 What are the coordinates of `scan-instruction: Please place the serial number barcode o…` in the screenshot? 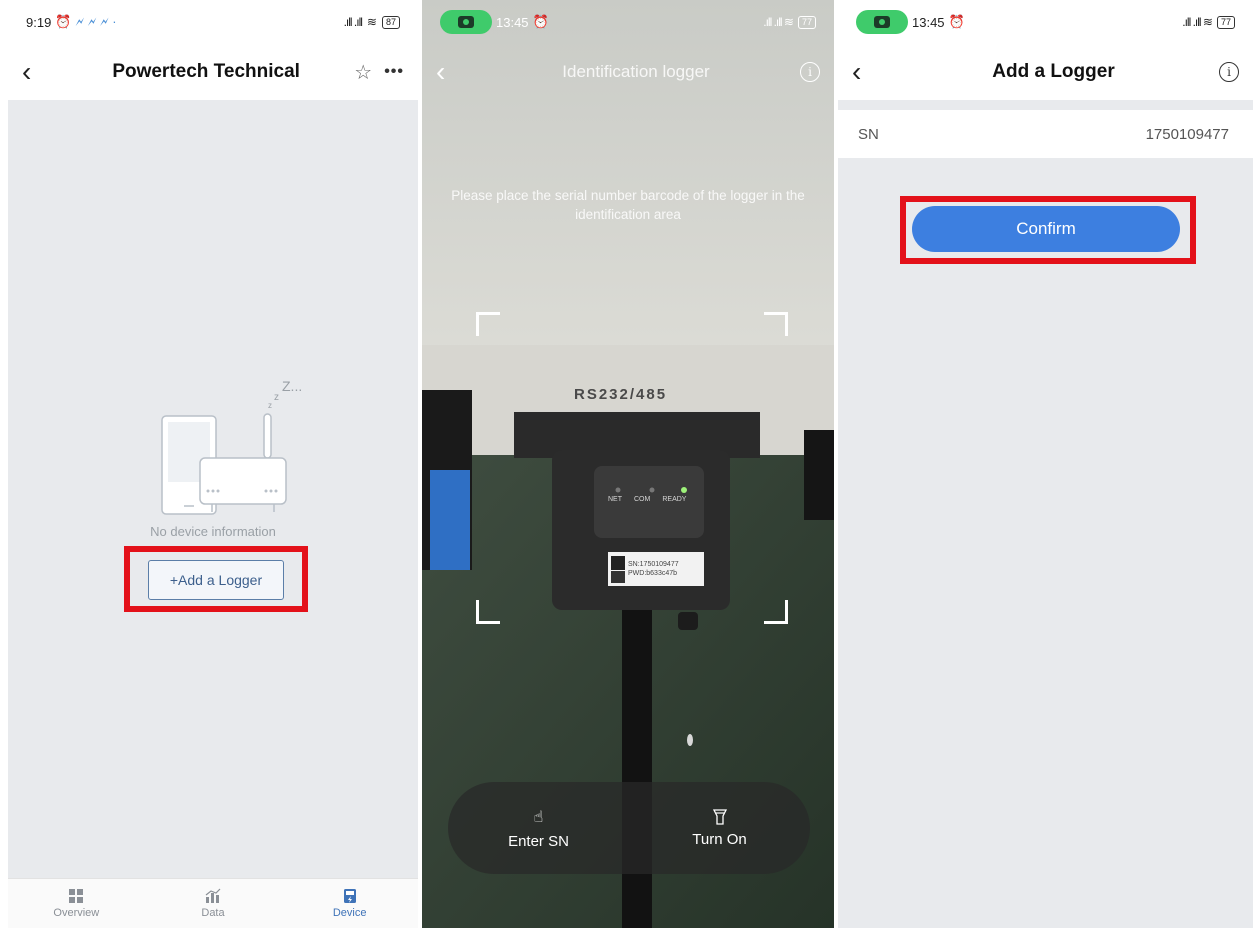 It's located at (628, 205).